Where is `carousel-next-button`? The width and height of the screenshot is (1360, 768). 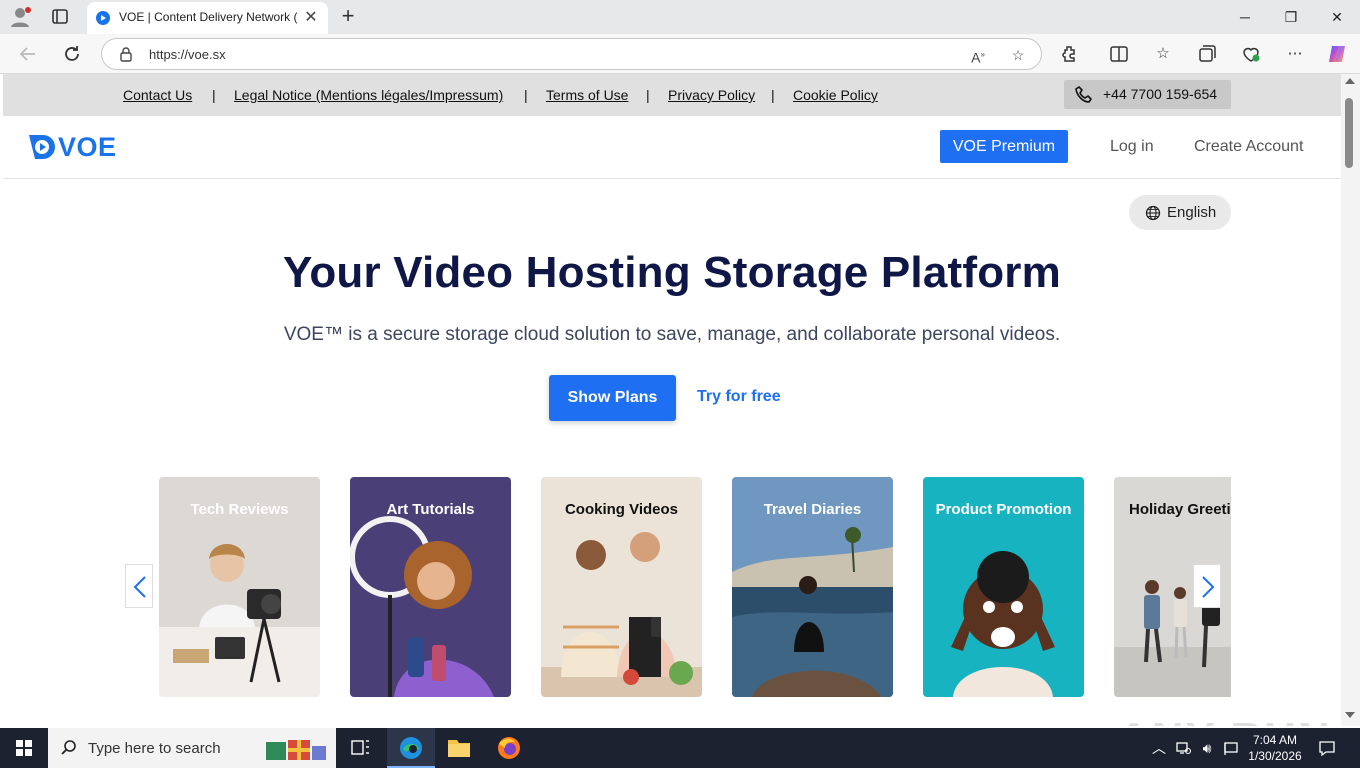
carousel-next-button is located at coordinates (1207, 586).